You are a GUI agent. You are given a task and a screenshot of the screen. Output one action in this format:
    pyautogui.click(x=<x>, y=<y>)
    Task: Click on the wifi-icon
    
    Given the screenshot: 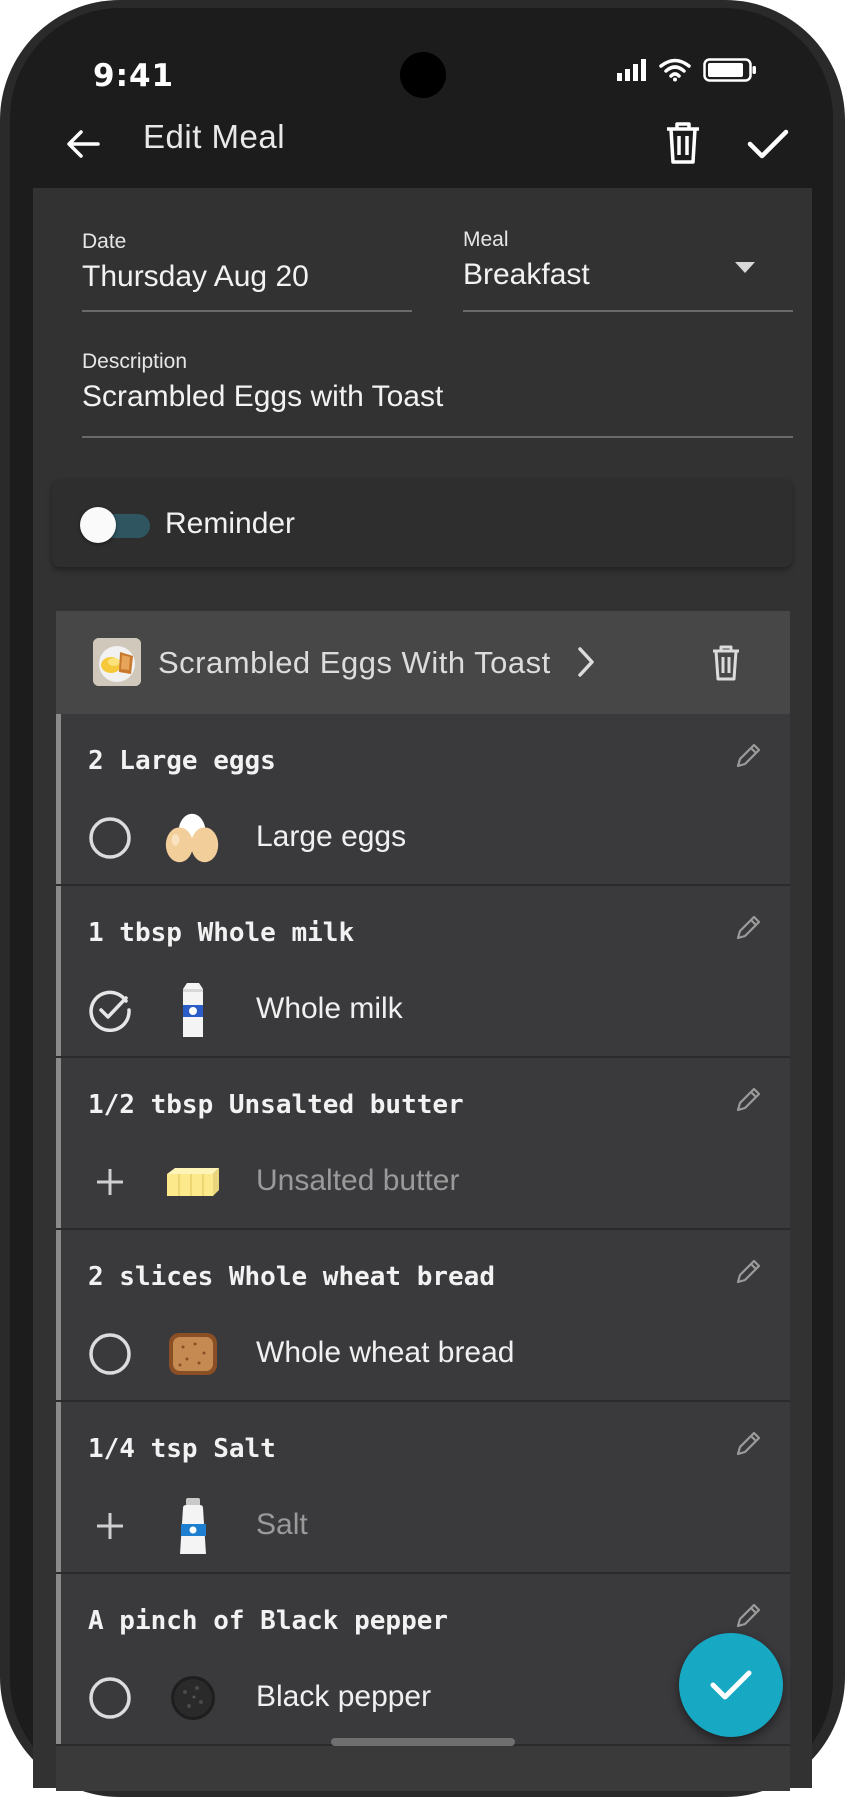 What is the action you would take?
    pyautogui.click(x=675, y=70)
    